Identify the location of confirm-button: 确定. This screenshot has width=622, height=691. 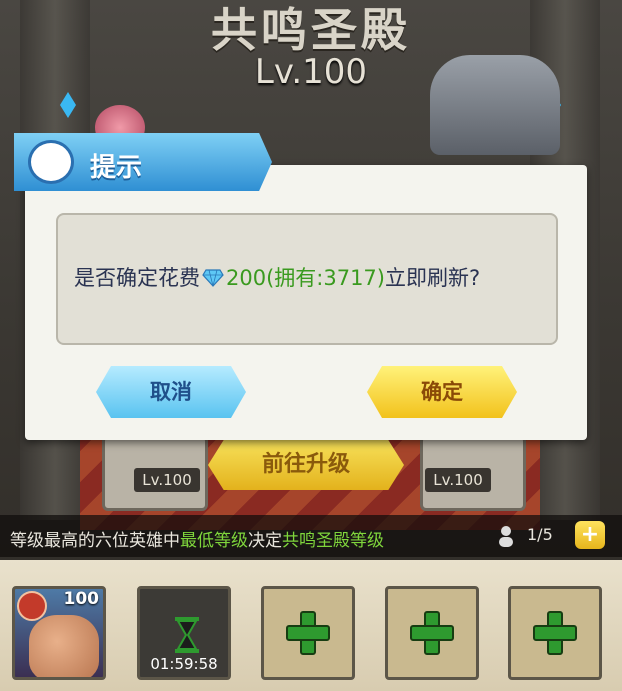
(442, 392).